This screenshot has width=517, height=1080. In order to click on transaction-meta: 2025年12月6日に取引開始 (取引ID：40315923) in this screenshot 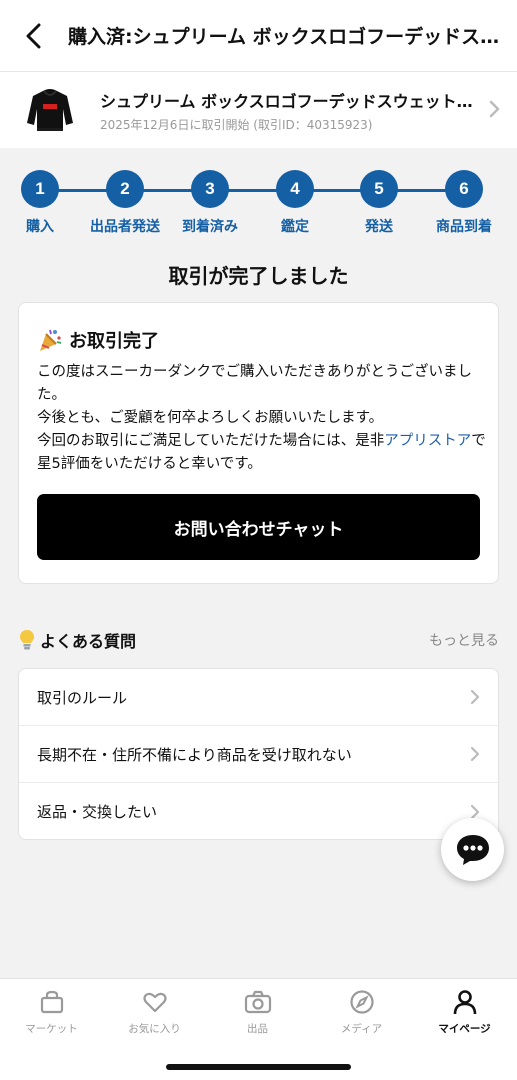, I will do `click(236, 124)`.